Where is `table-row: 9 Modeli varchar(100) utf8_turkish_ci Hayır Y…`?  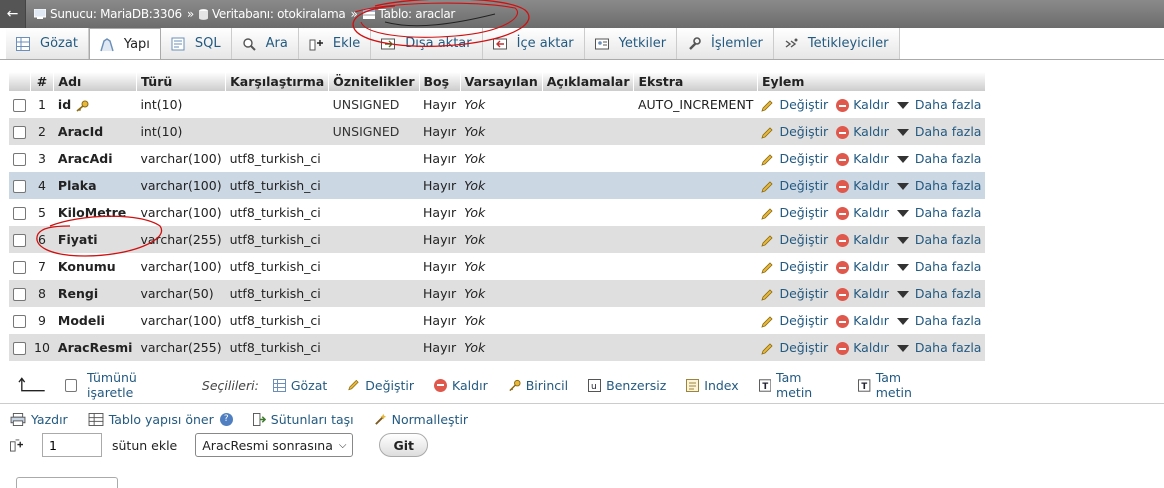 table-row: 9 Modeli varchar(100) utf8_turkish_ci Hayır Y… is located at coordinates (497, 320).